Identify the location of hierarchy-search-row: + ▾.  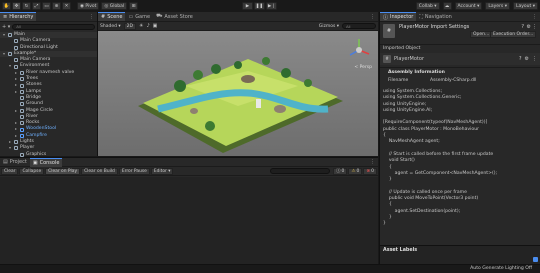
(48, 26).